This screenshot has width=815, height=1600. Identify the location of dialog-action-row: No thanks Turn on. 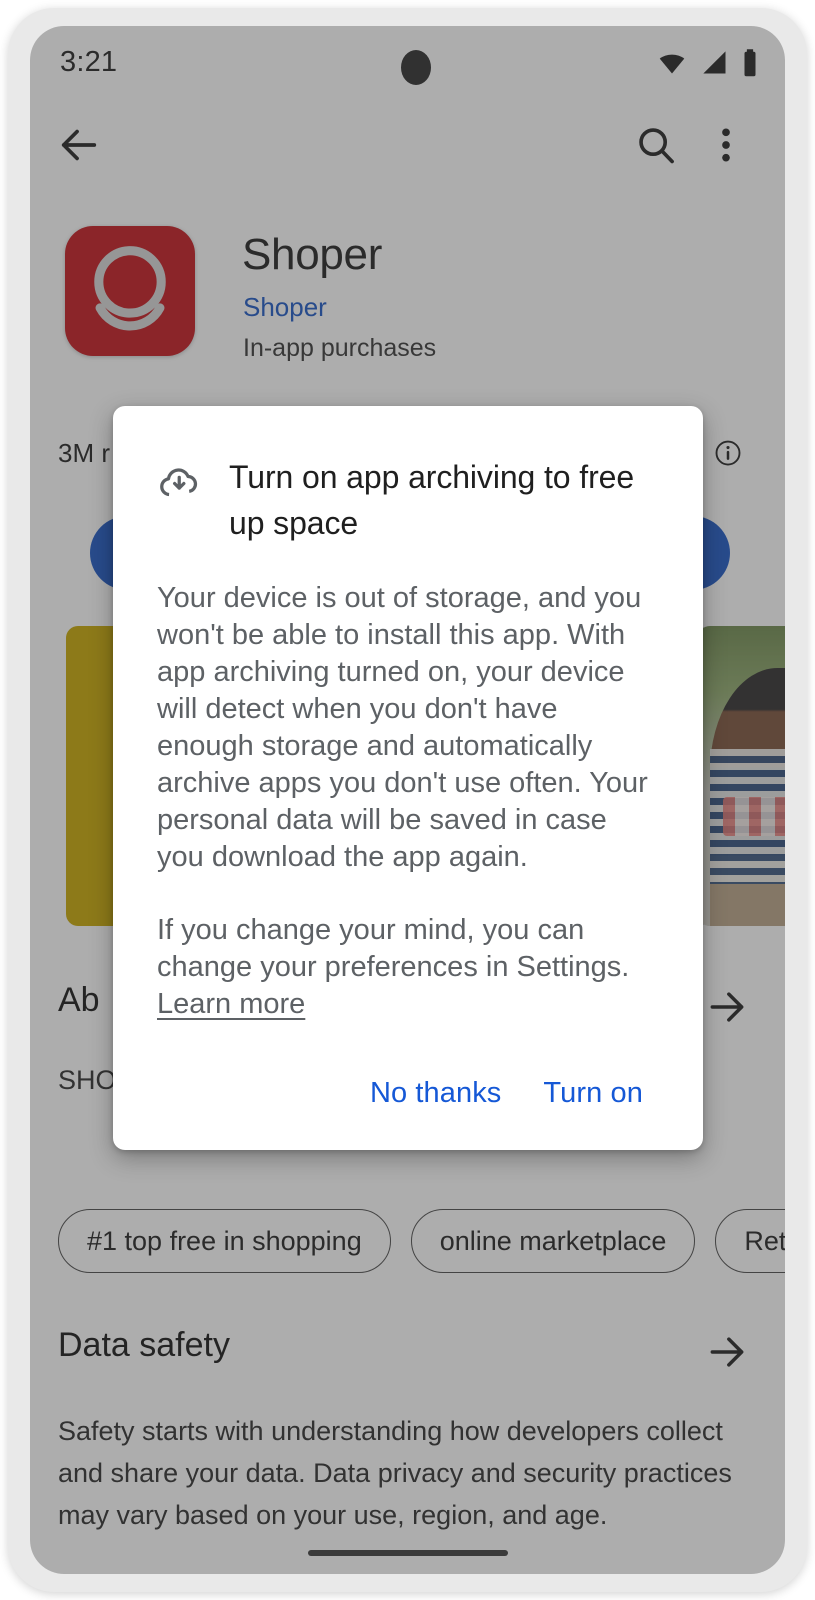
(408, 1093).